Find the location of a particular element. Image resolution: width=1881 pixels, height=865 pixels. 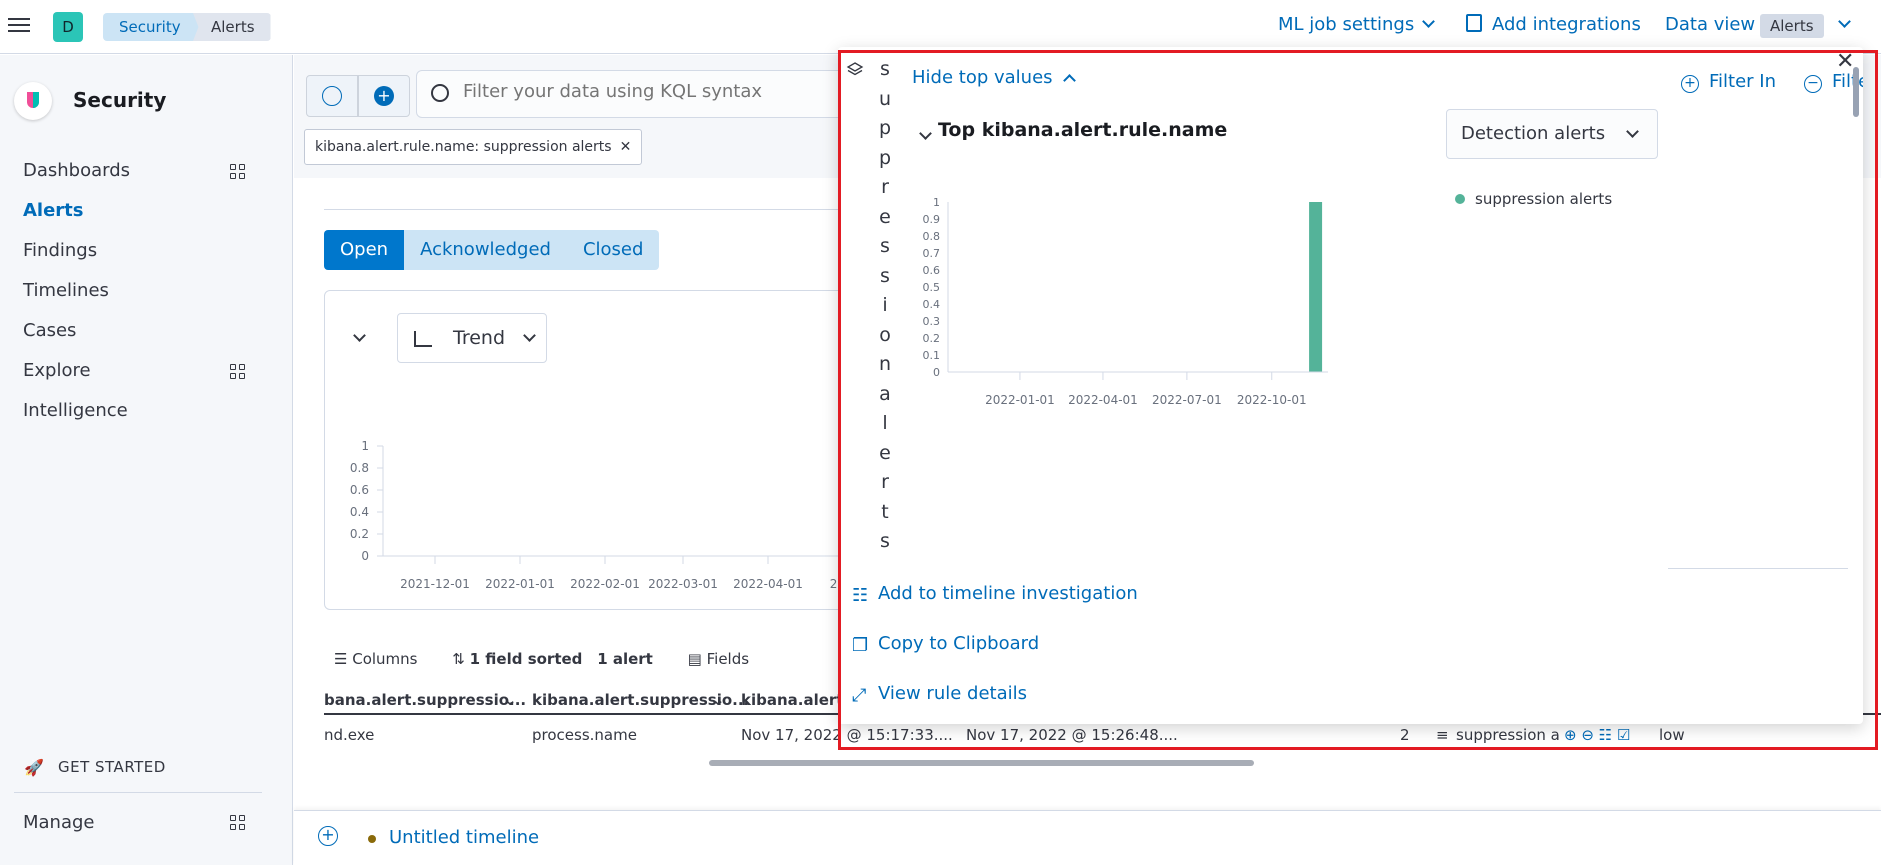

get-started-link: GET STARTED is located at coordinates (112, 767).